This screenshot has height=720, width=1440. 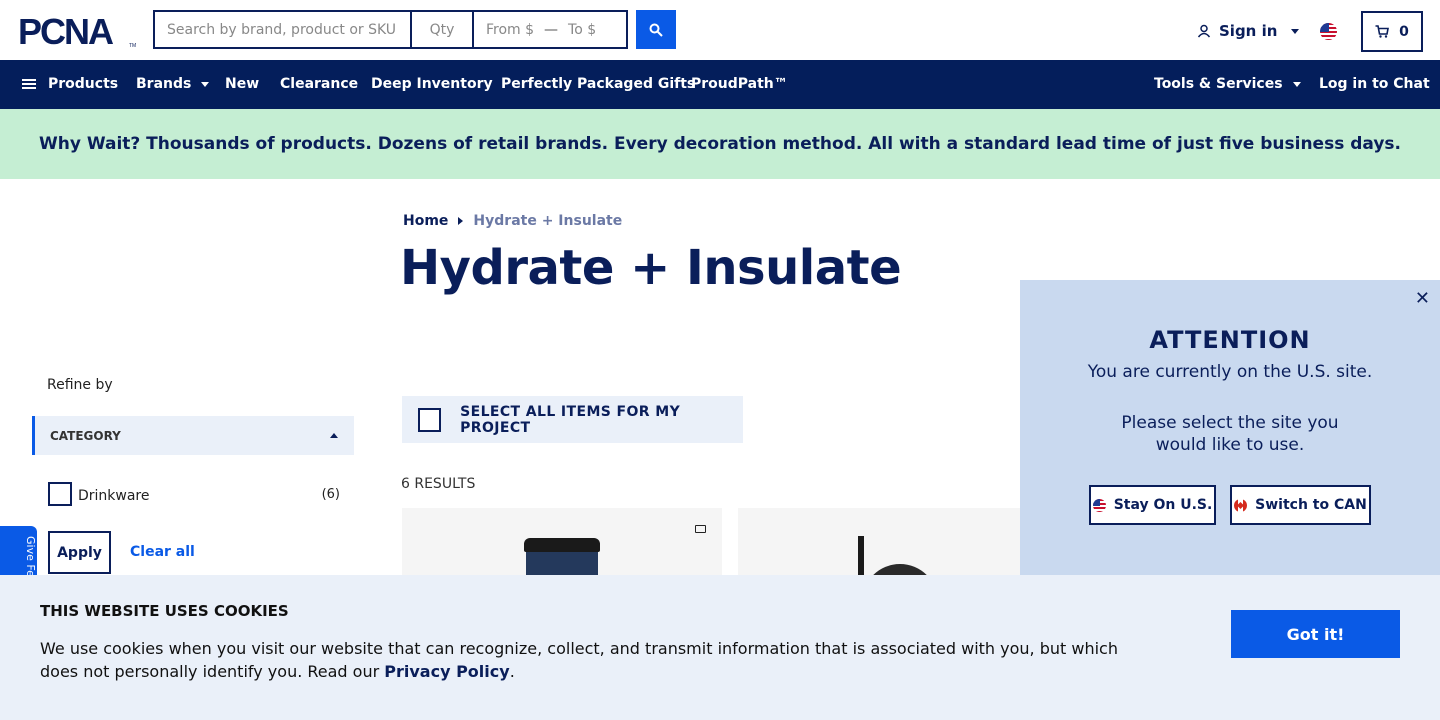 I want to click on svg-text: TM, so click(x=132, y=45).